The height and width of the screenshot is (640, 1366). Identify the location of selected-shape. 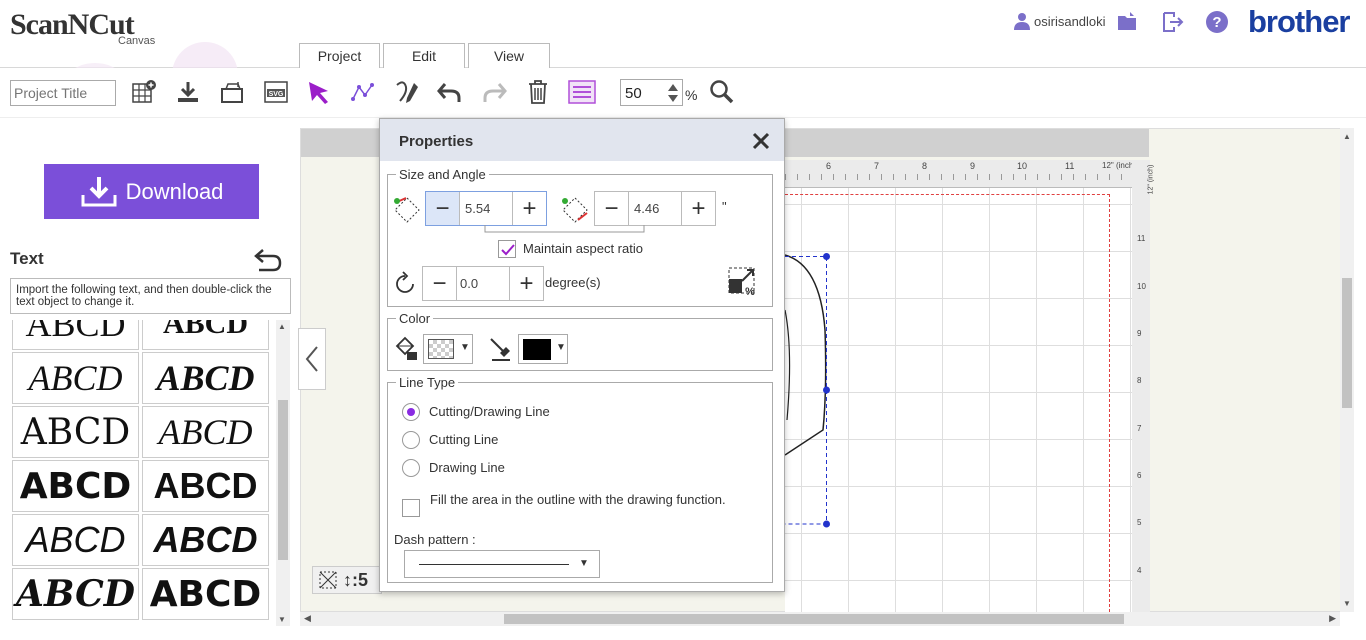
(810, 390).